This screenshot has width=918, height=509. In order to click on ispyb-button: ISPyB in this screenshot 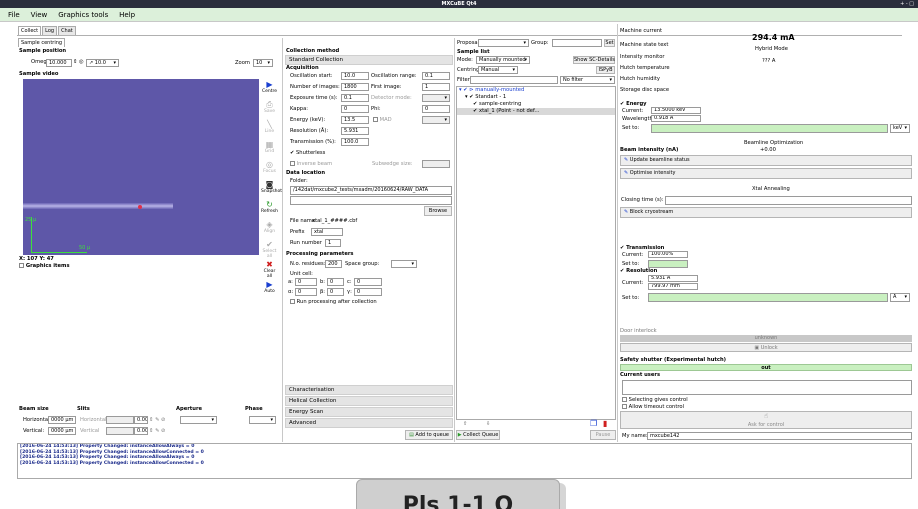, I will do `click(605, 70)`.